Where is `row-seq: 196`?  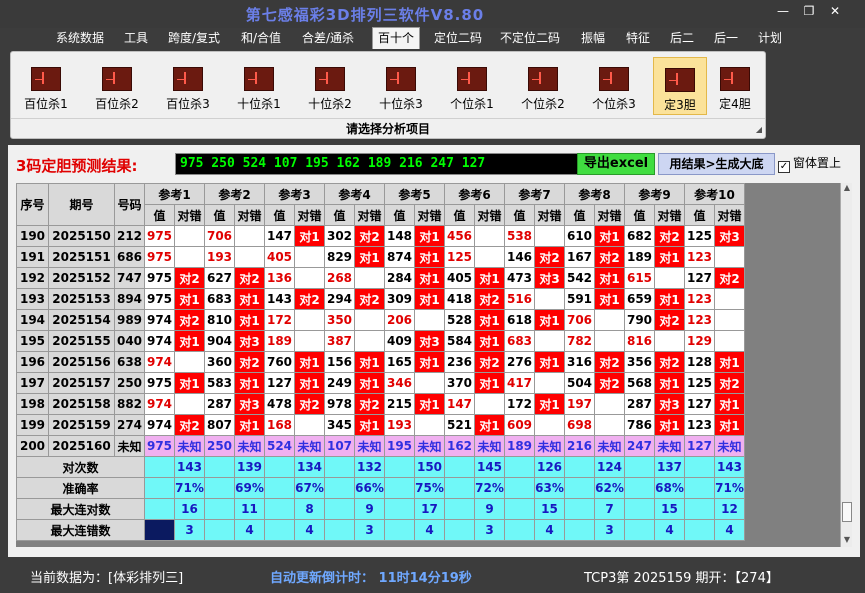
row-seq: 196 is located at coordinates (32, 362).